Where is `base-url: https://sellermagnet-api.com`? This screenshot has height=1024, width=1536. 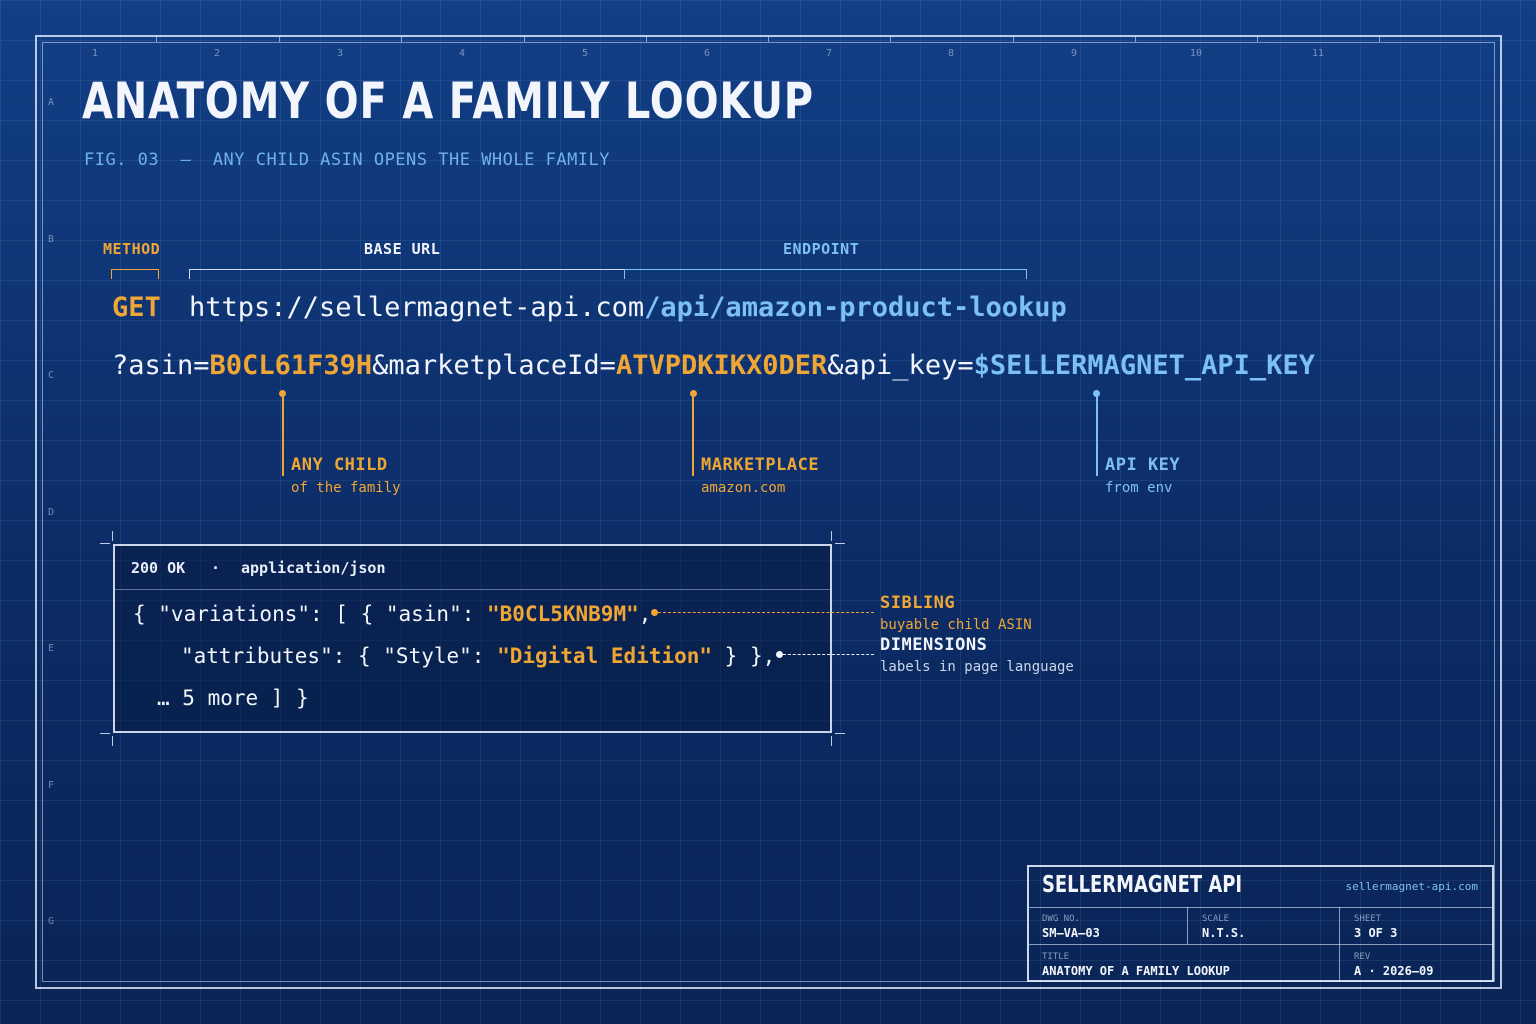
base-url: https://sellermagnet-api.com is located at coordinates (417, 307).